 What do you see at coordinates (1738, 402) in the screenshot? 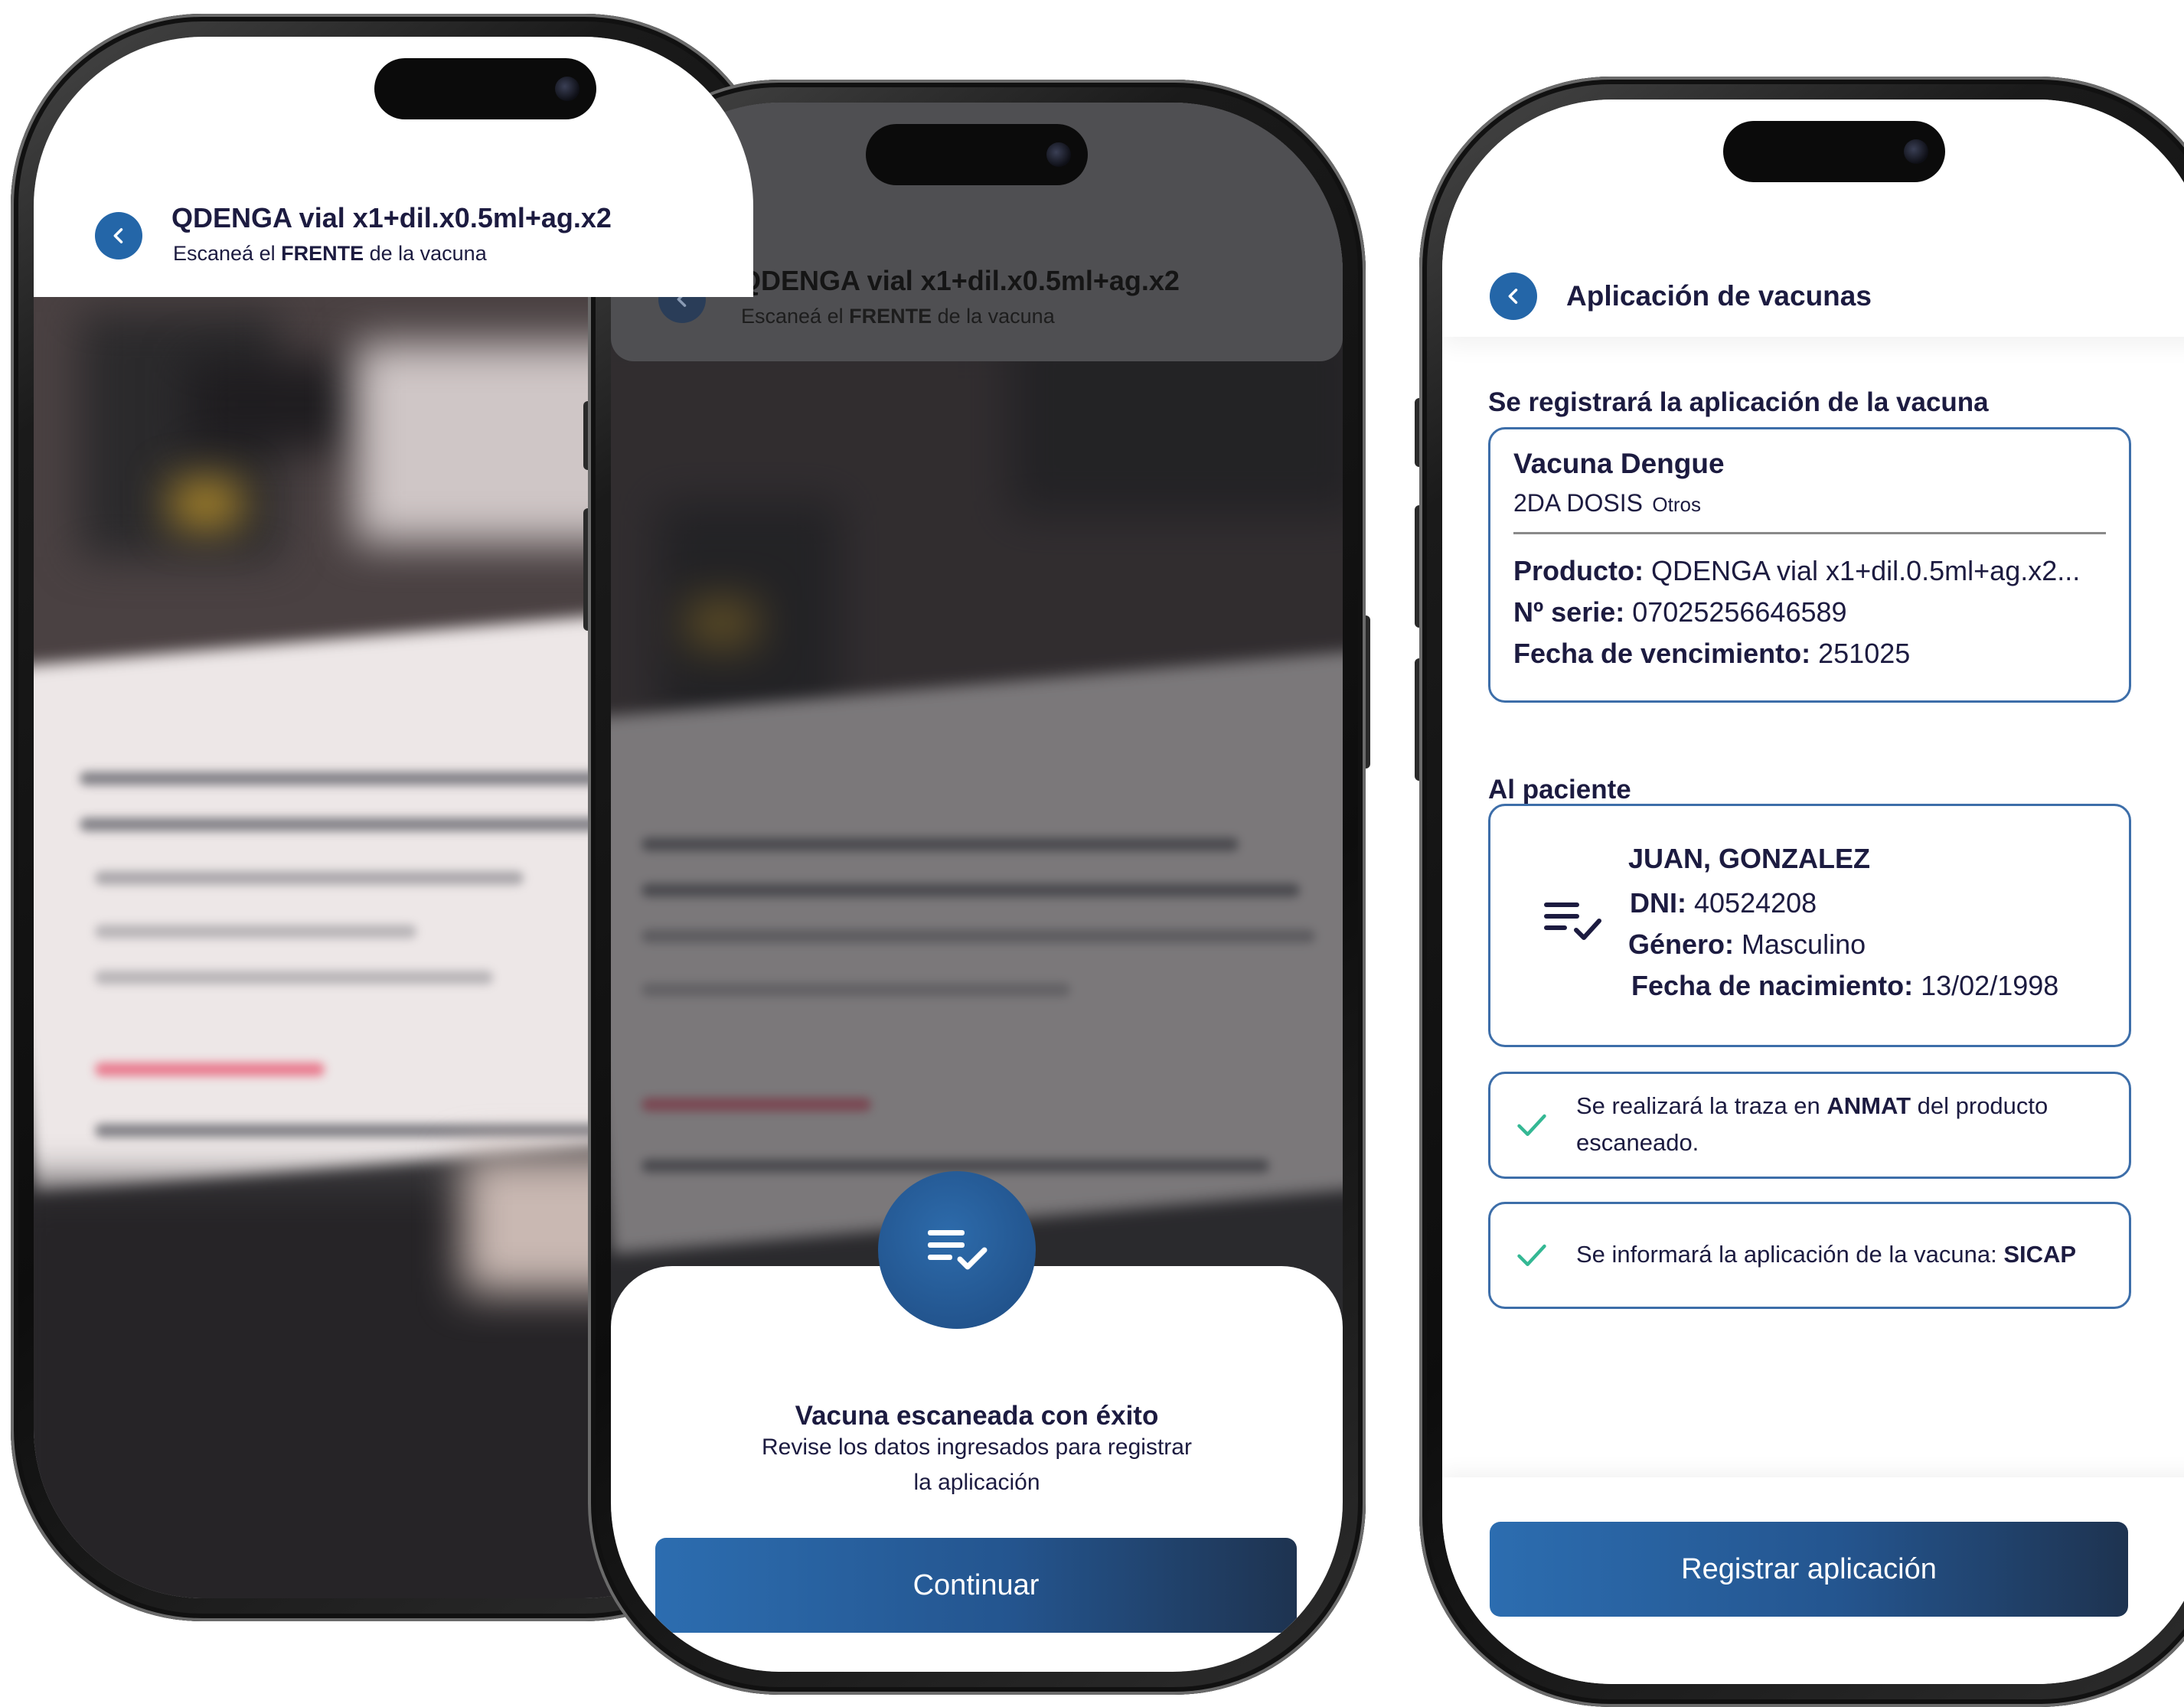
I see `section-vaccine-heading: Se registrará la aplicación de la vacuna` at bounding box center [1738, 402].